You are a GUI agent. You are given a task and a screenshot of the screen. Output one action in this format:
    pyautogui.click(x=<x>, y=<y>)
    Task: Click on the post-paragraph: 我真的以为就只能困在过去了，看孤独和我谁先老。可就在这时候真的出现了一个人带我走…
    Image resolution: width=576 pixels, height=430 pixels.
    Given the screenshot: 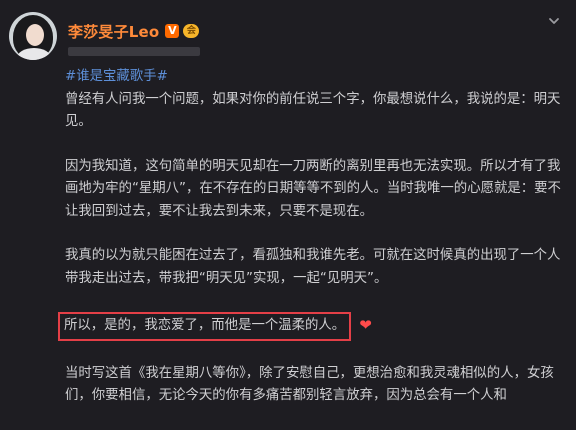 What is the action you would take?
    pyautogui.click(x=313, y=267)
    